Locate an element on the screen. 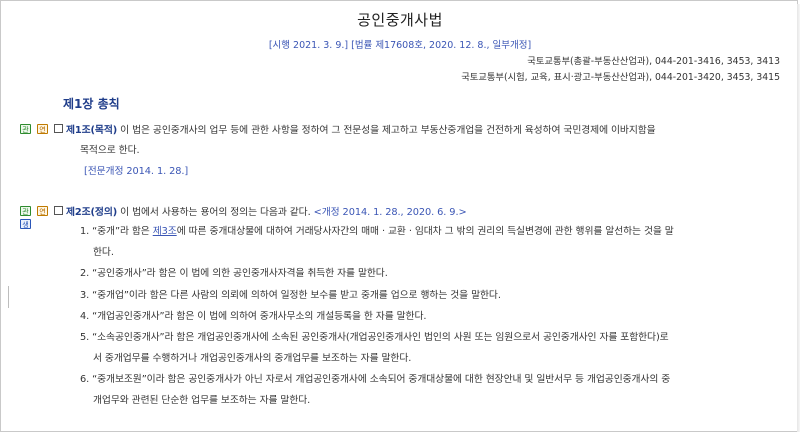 Image resolution: width=800 pixels, height=434 pixels. article-3-link: 제3조 is located at coordinates (165, 231).